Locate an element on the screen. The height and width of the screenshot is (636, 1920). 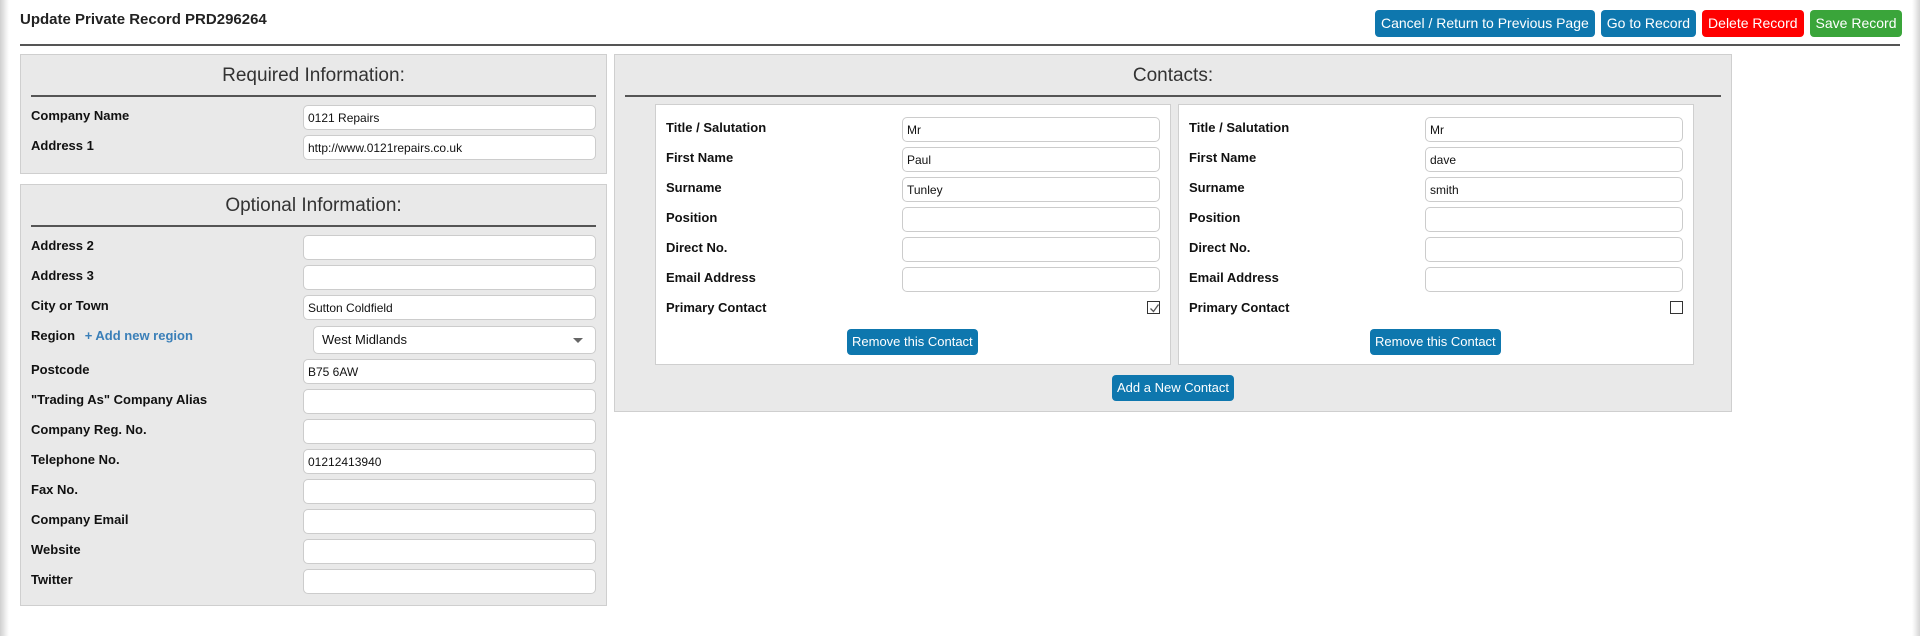
region-label: Region is located at coordinates (53, 335).